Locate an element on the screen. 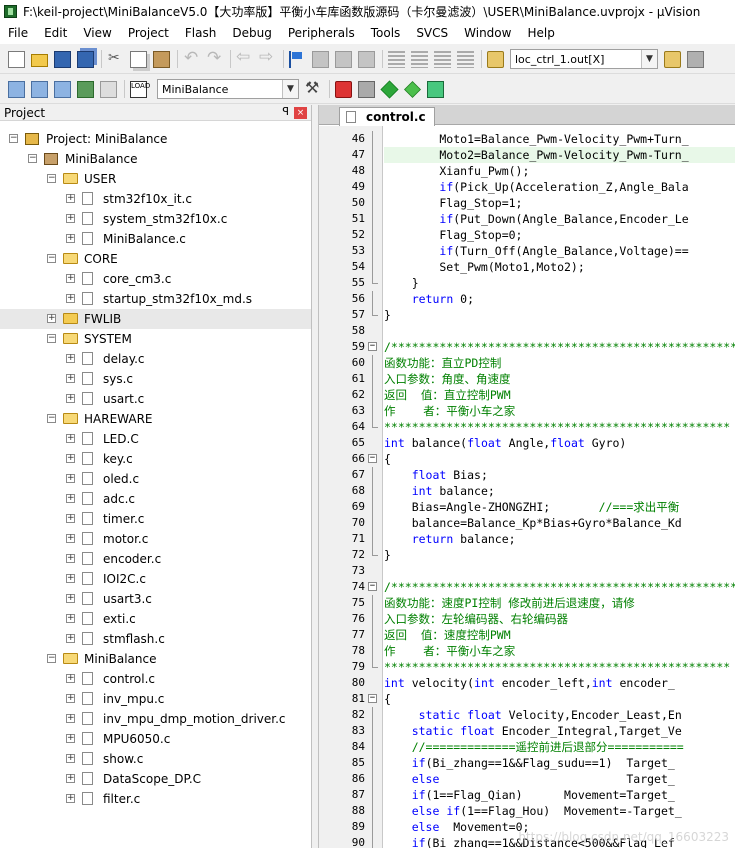 The height and width of the screenshot is (848, 735). tree-file-item: + stmflash.c is located at coordinates (155, 639).